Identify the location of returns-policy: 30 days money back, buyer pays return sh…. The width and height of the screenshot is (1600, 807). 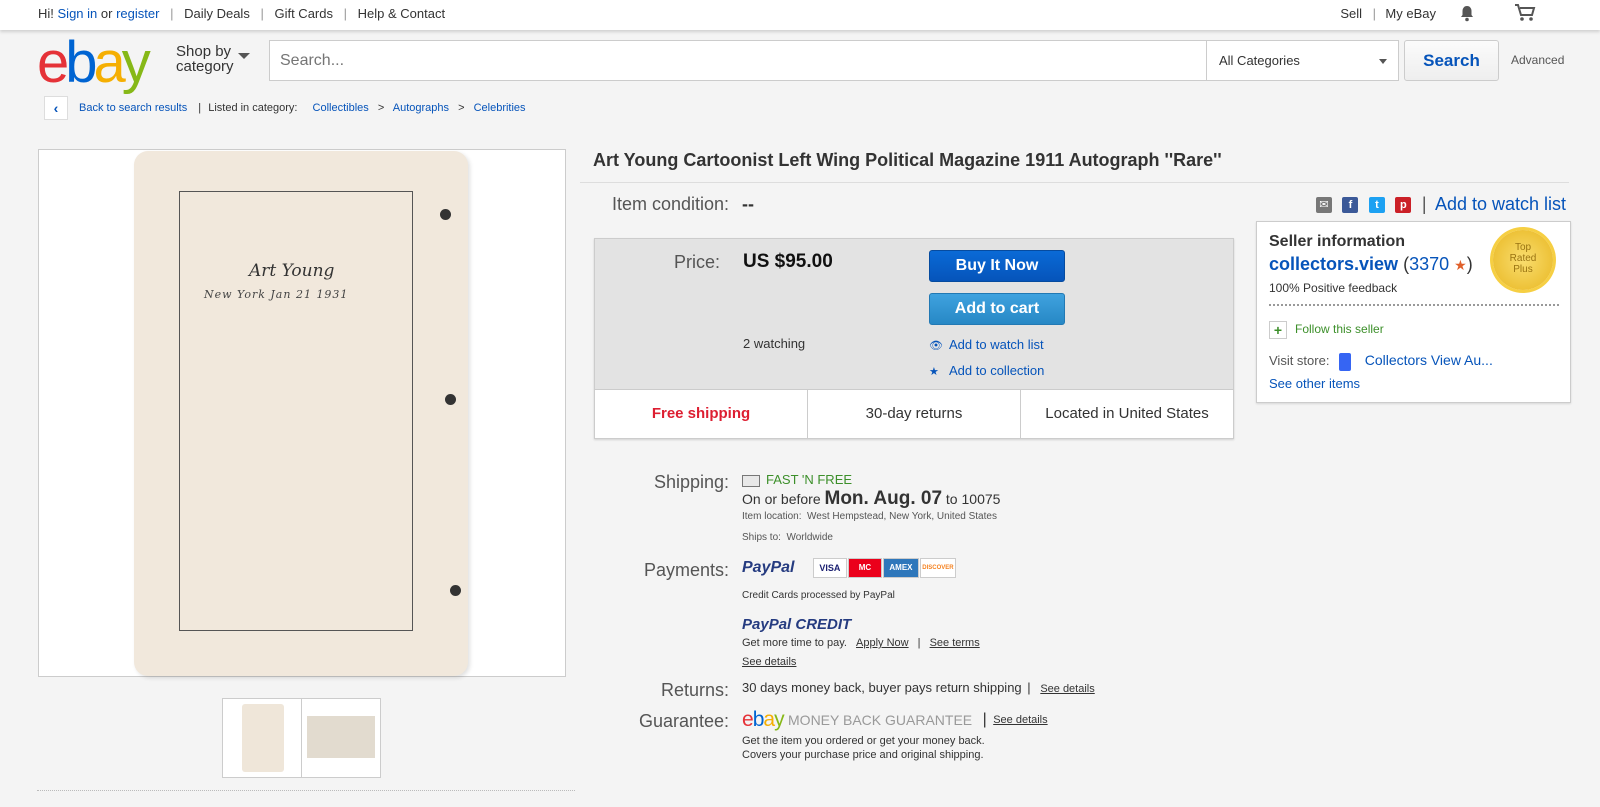
(918, 687).